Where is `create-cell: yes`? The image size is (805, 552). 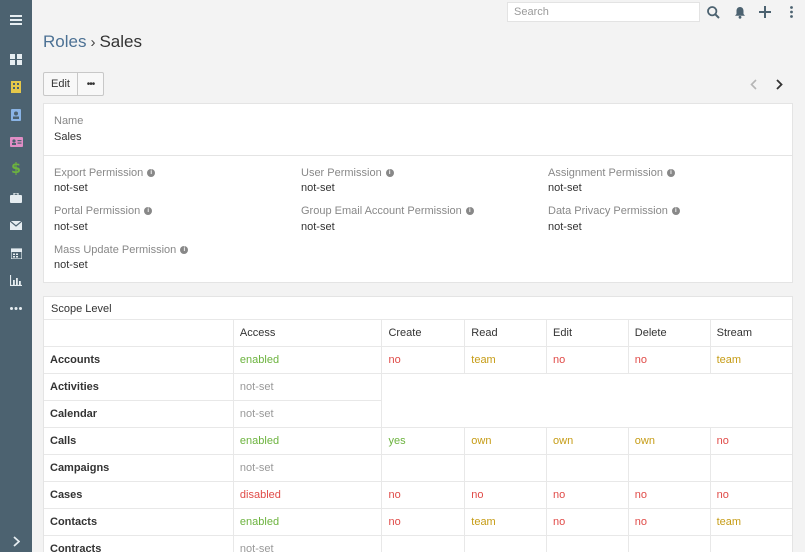 create-cell: yes is located at coordinates (423, 441).